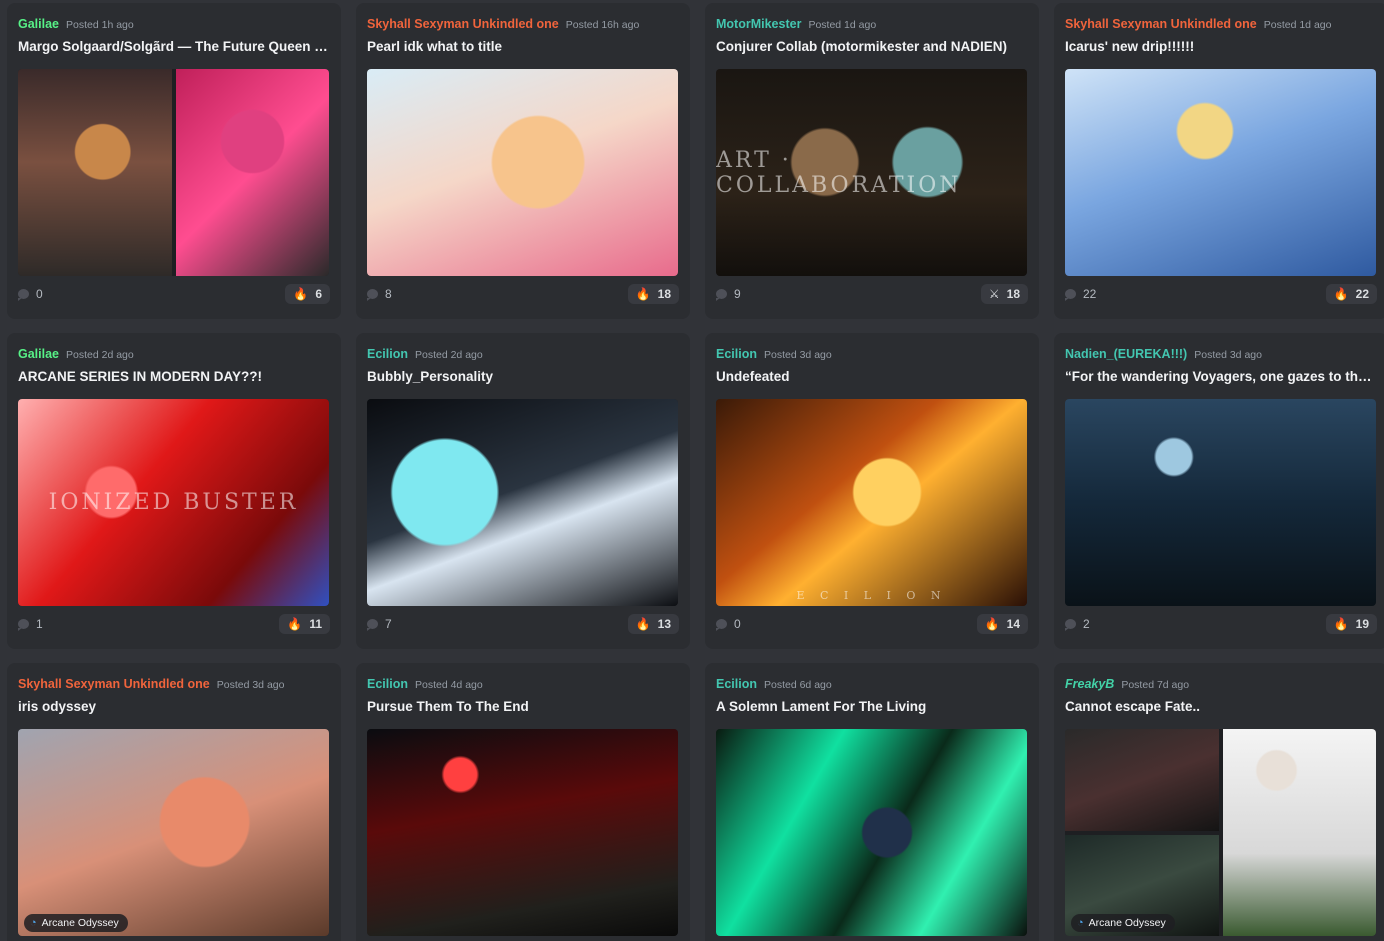 This screenshot has height=941, width=1384. Describe the element at coordinates (1002, 624) in the screenshot. I see `reaction-button: 🔥 14` at that location.